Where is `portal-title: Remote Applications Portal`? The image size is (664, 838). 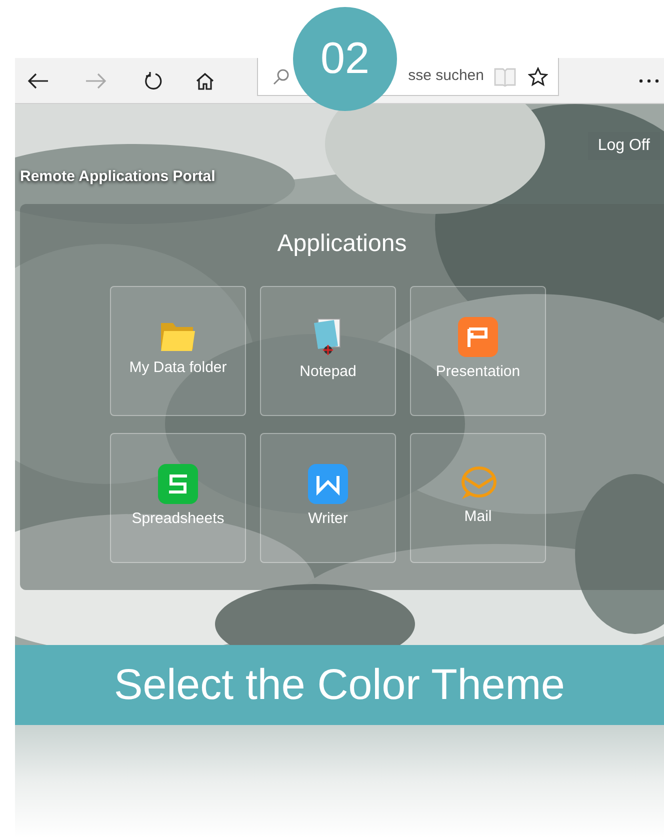 portal-title: Remote Applications Portal is located at coordinates (118, 177).